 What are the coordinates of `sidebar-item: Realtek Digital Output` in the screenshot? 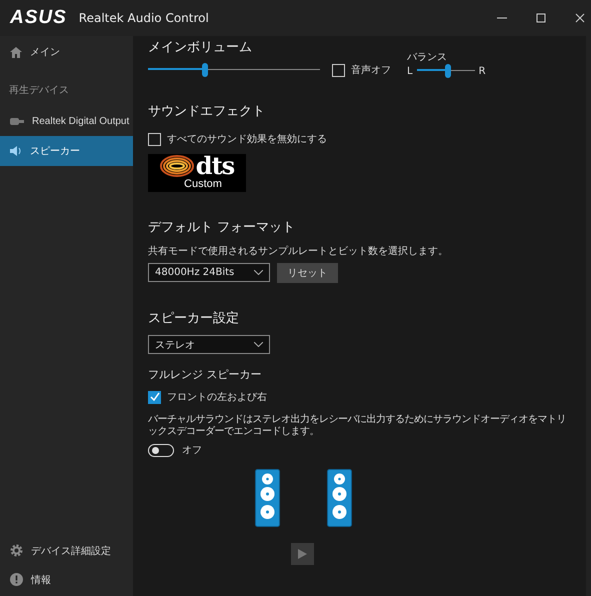 It's located at (66, 121).